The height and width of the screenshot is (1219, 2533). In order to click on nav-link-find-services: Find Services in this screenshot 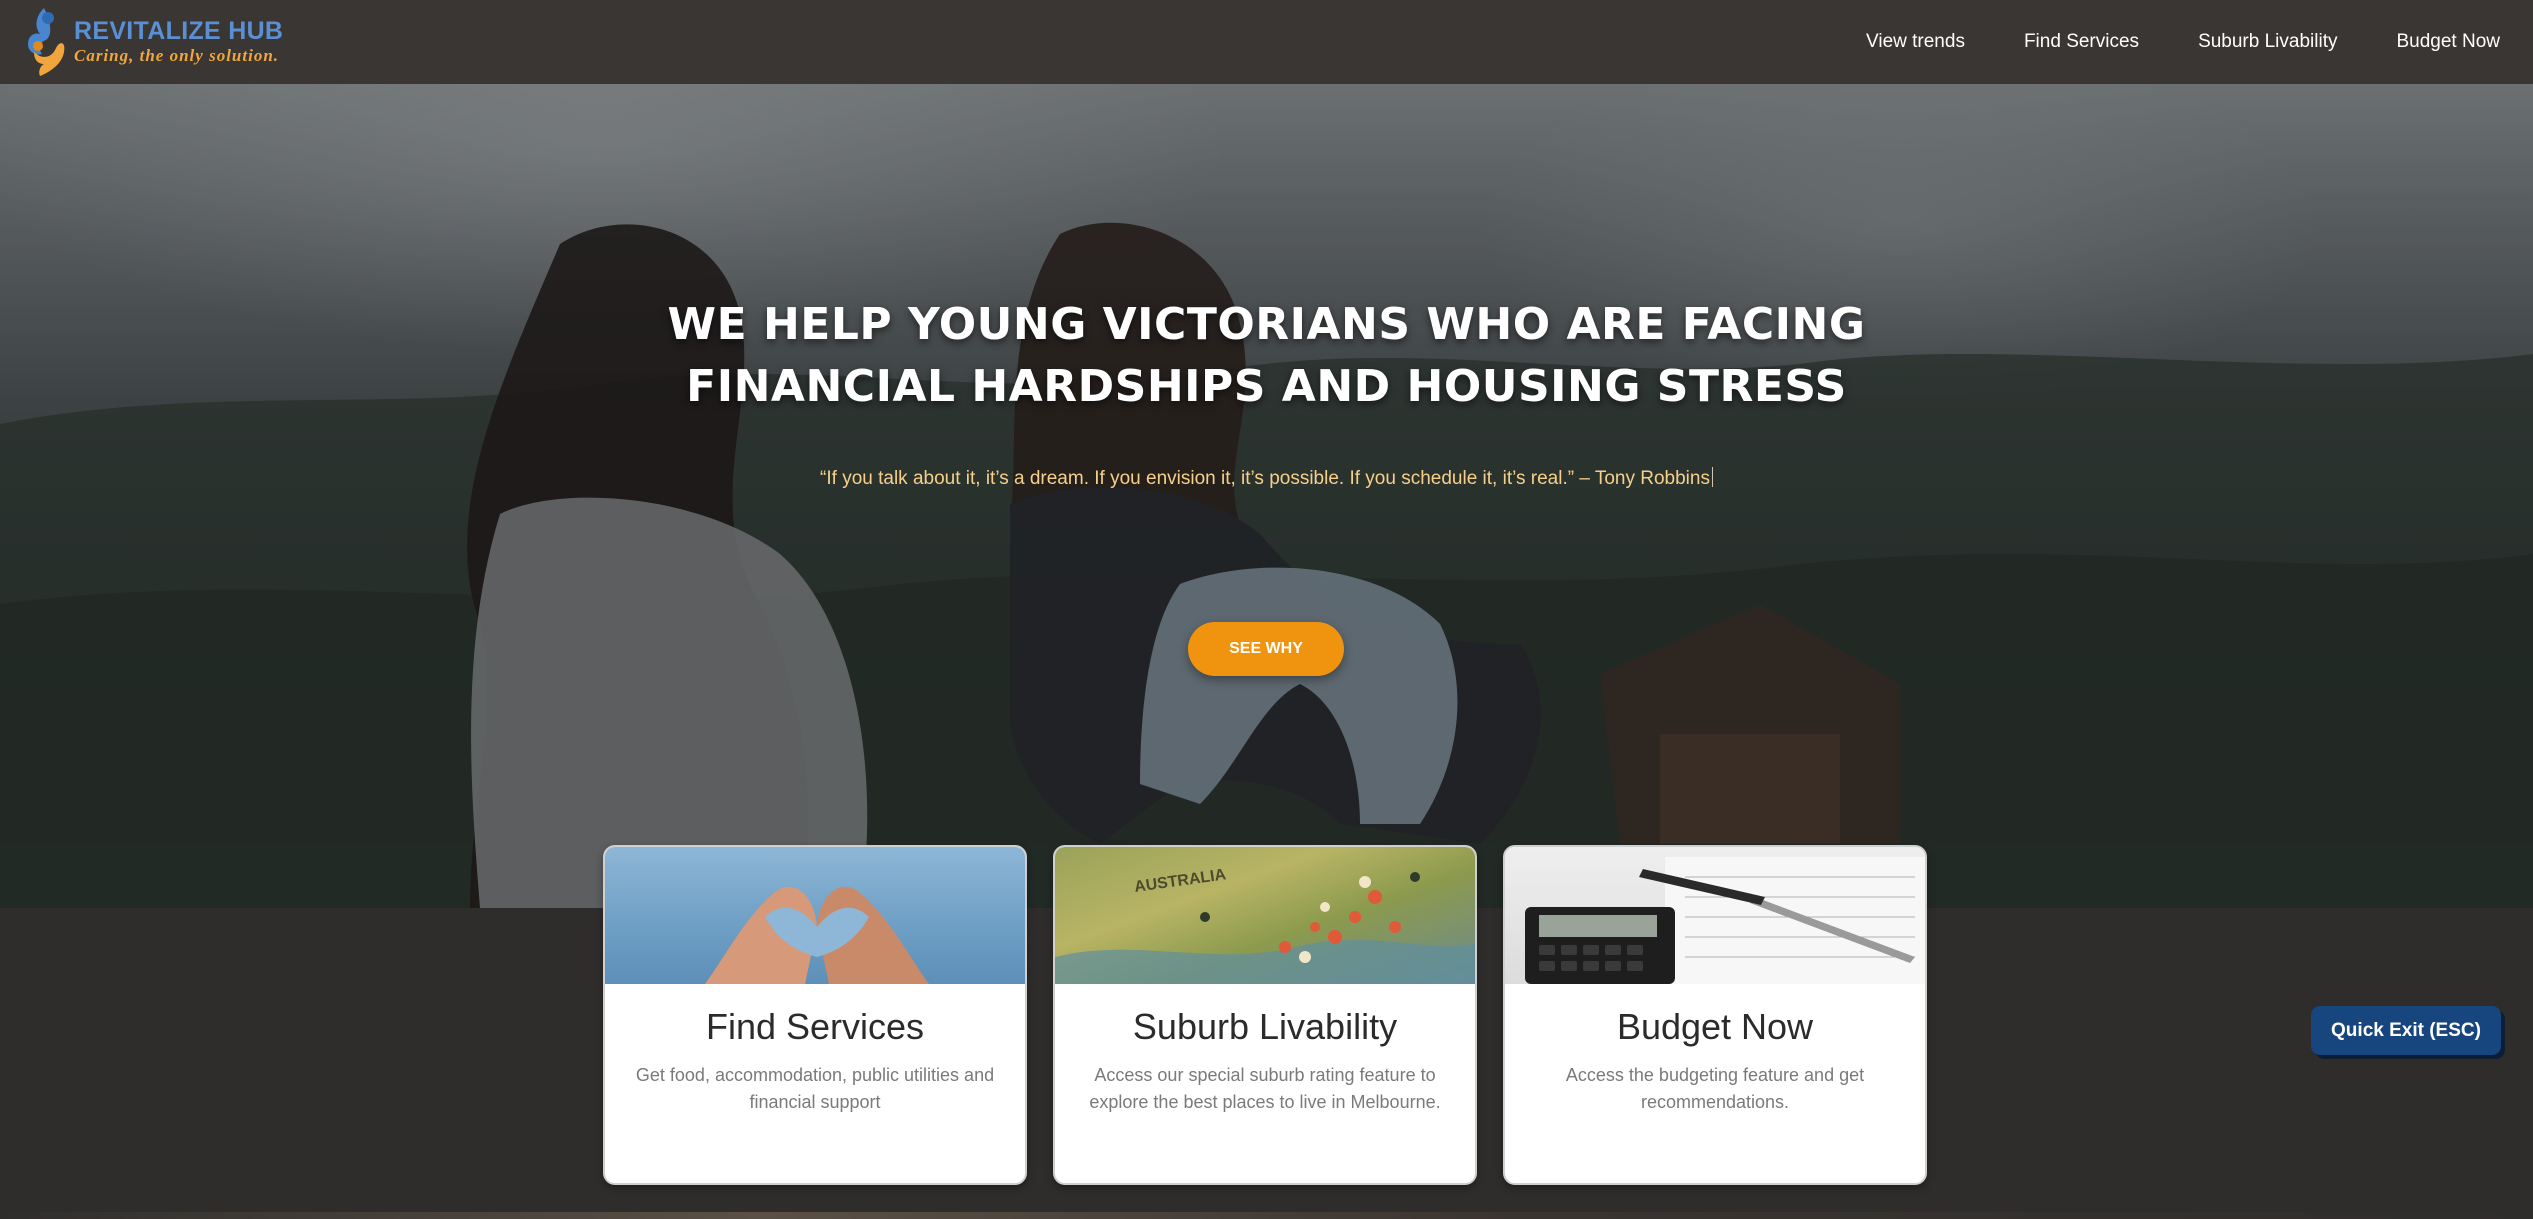, I will do `click(2081, 42)`.